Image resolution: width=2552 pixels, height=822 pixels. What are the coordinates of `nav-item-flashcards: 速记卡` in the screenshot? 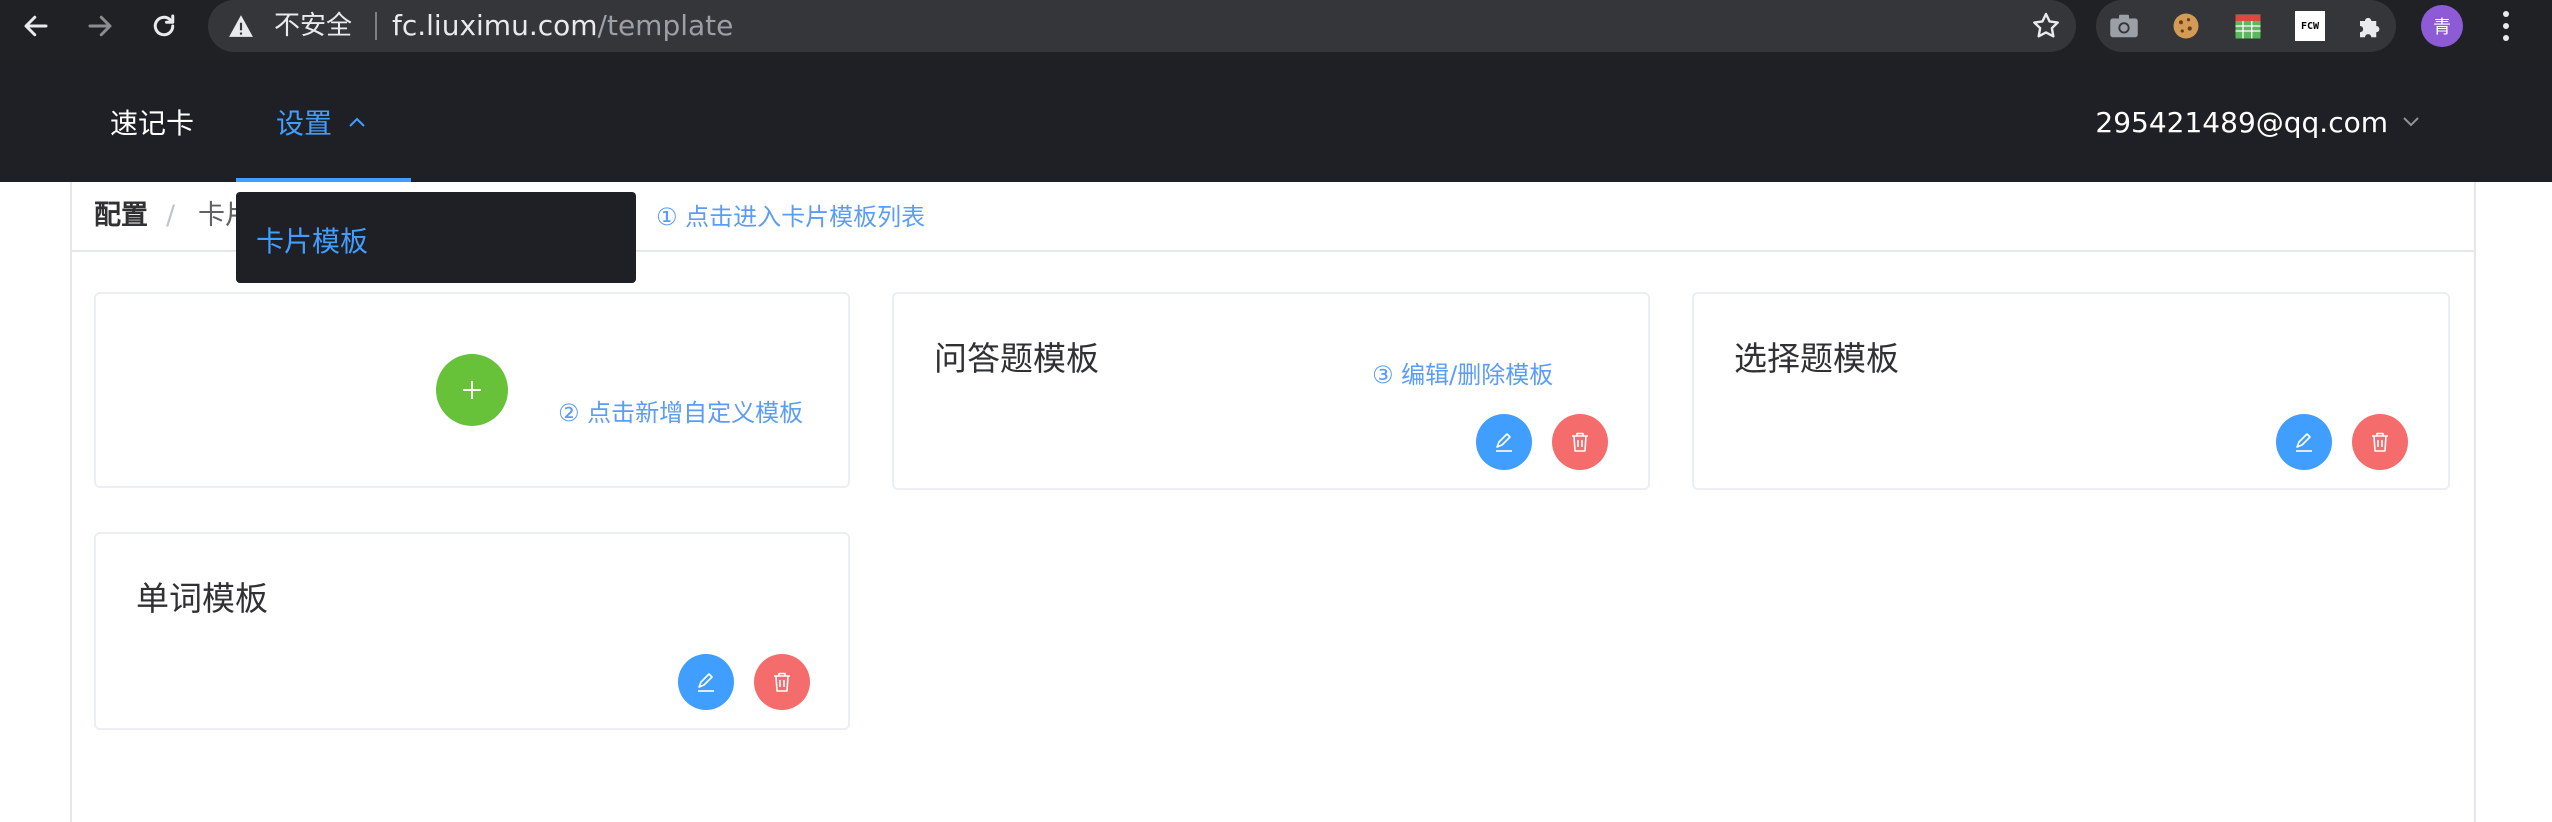 It's located at (152, 122).